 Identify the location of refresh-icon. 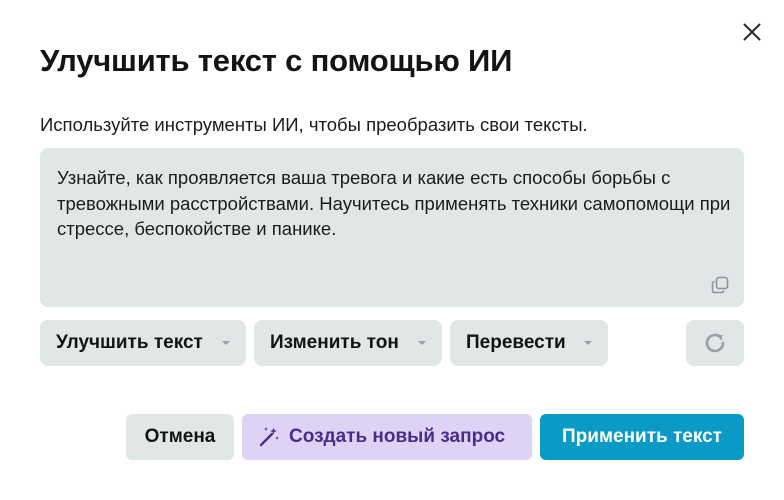
(715, 343).